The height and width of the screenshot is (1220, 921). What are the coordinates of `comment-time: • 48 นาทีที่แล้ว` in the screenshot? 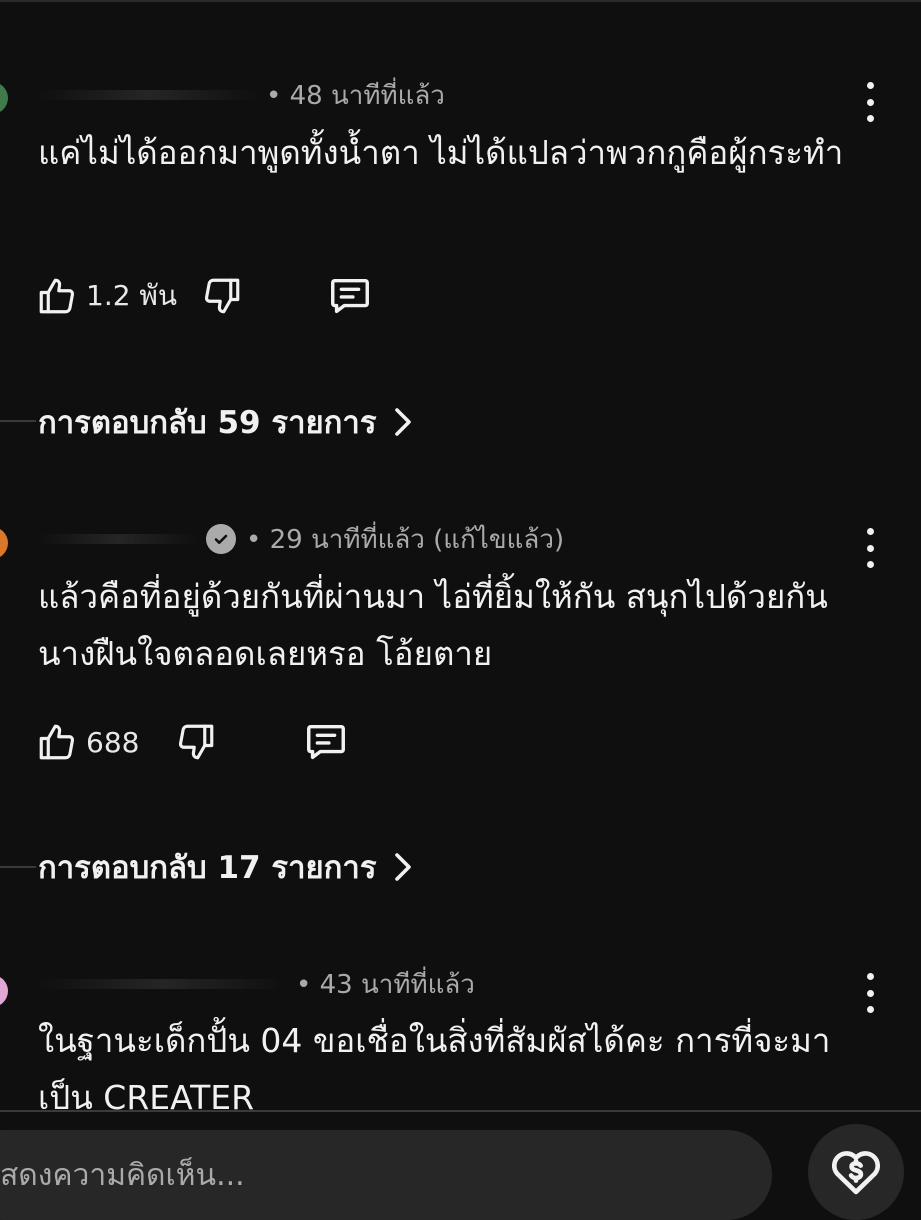 It's located at (355, 95).